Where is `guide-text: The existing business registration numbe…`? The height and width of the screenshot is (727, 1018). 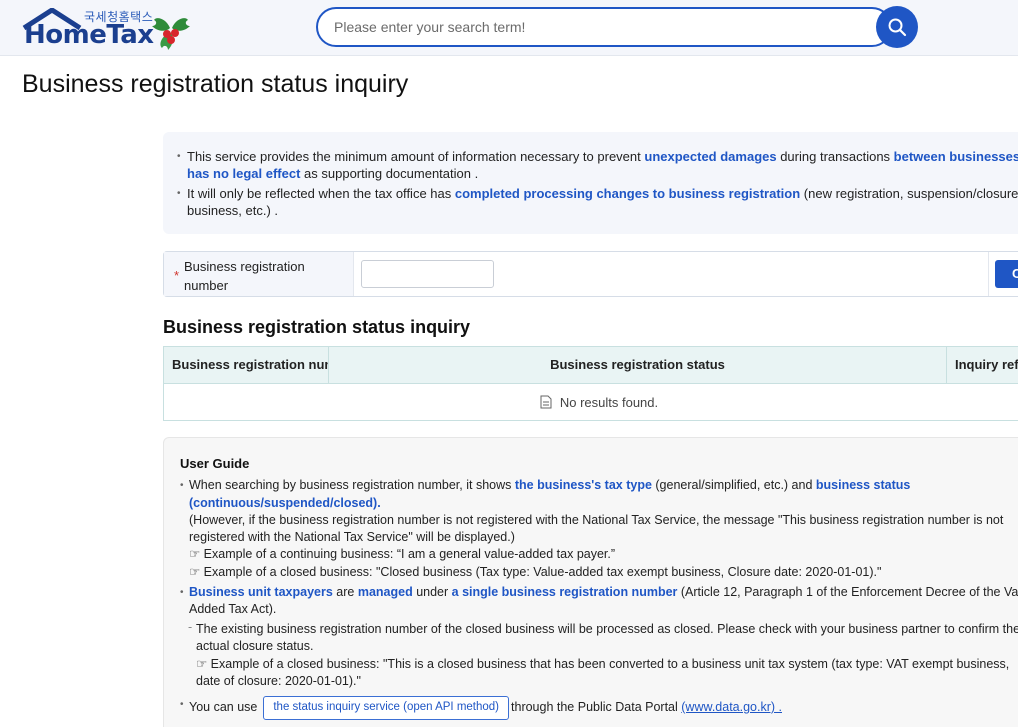
guide-text: The existing business registration numbe… is located at coordinates (607, 629).